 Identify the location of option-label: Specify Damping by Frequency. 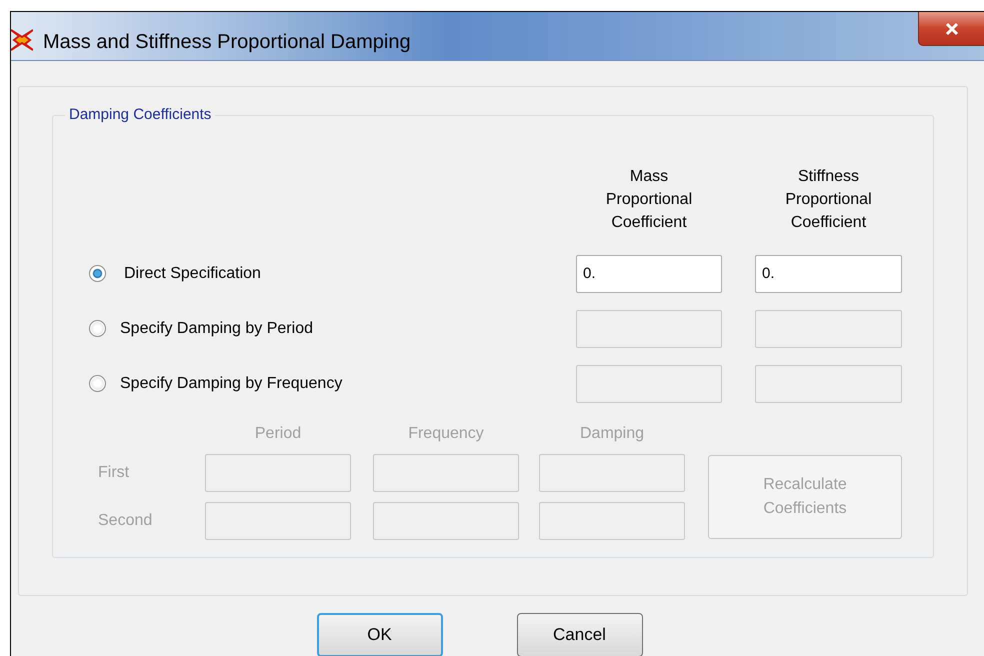
(231, 383).